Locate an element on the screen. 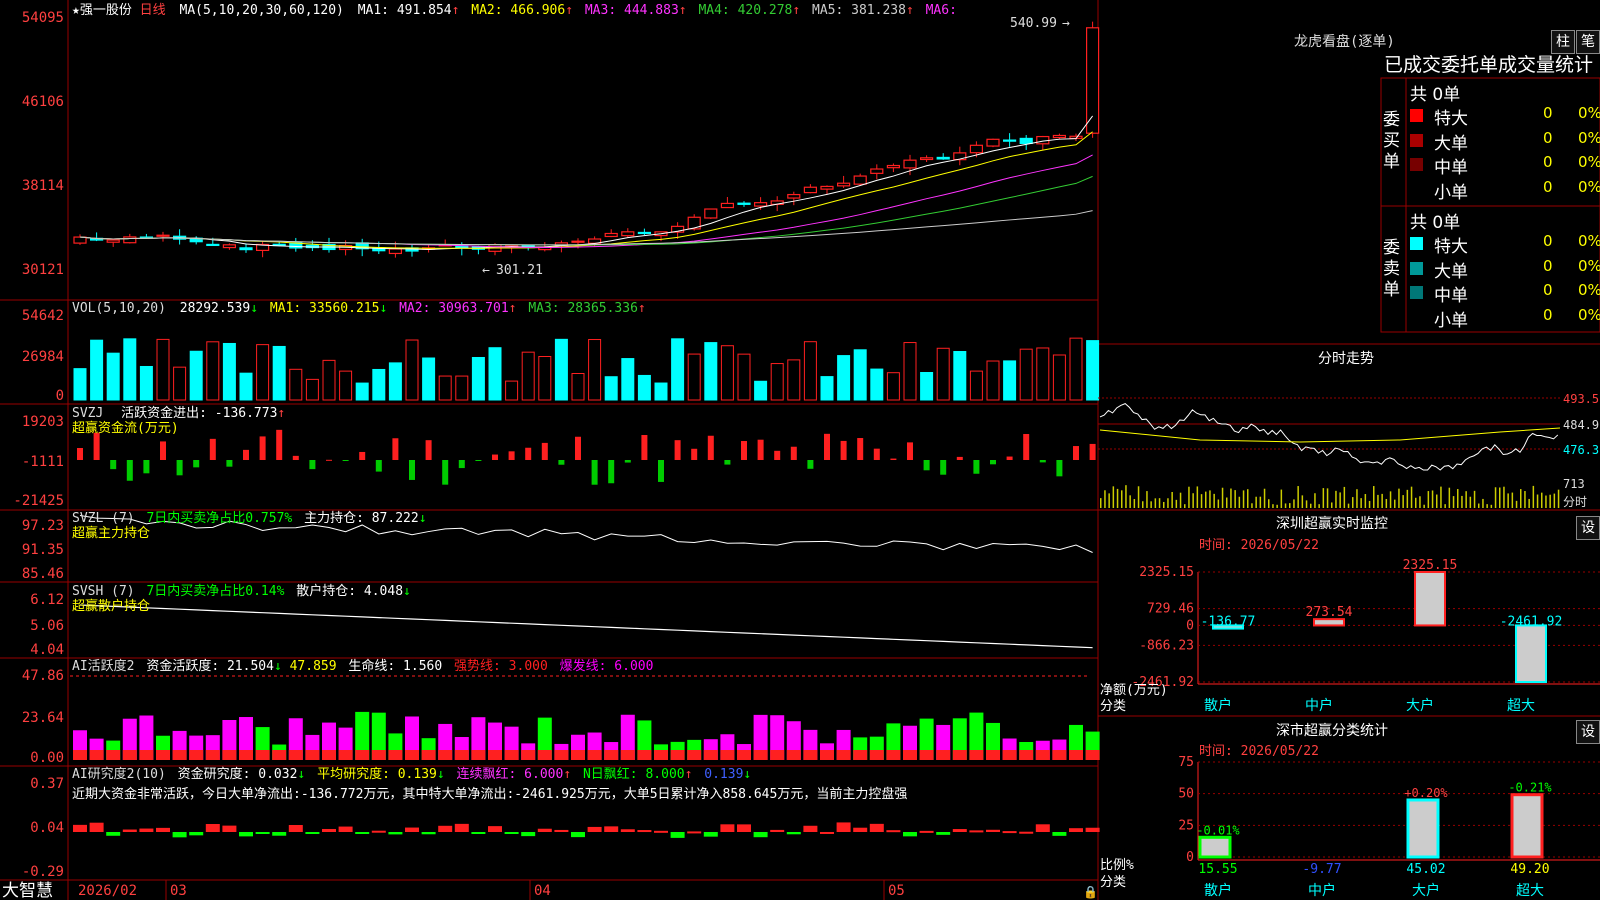 Image resolution: width=1600 pixels, height=900 pixels. classify-y-tick: 25 is located at coordinates (1186, 825).